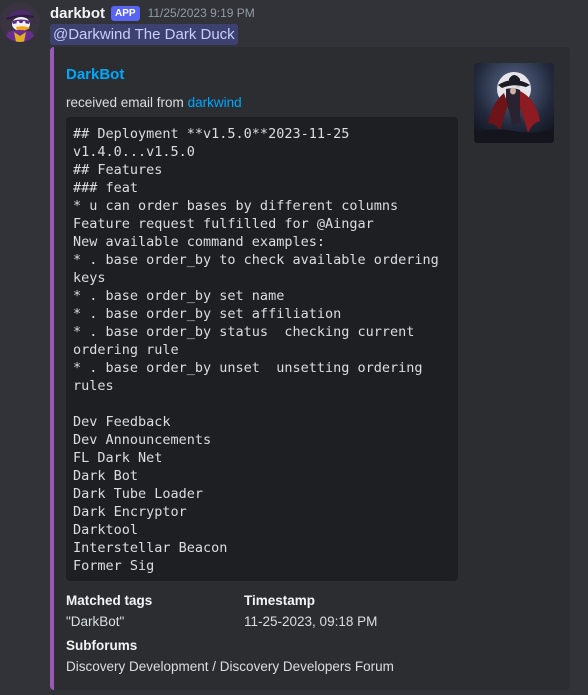  What do you see at coordinates (207, 314) in the screenshot?
I see `code-line: * . base order_by set affiliation` at bounding box center [207, 314].